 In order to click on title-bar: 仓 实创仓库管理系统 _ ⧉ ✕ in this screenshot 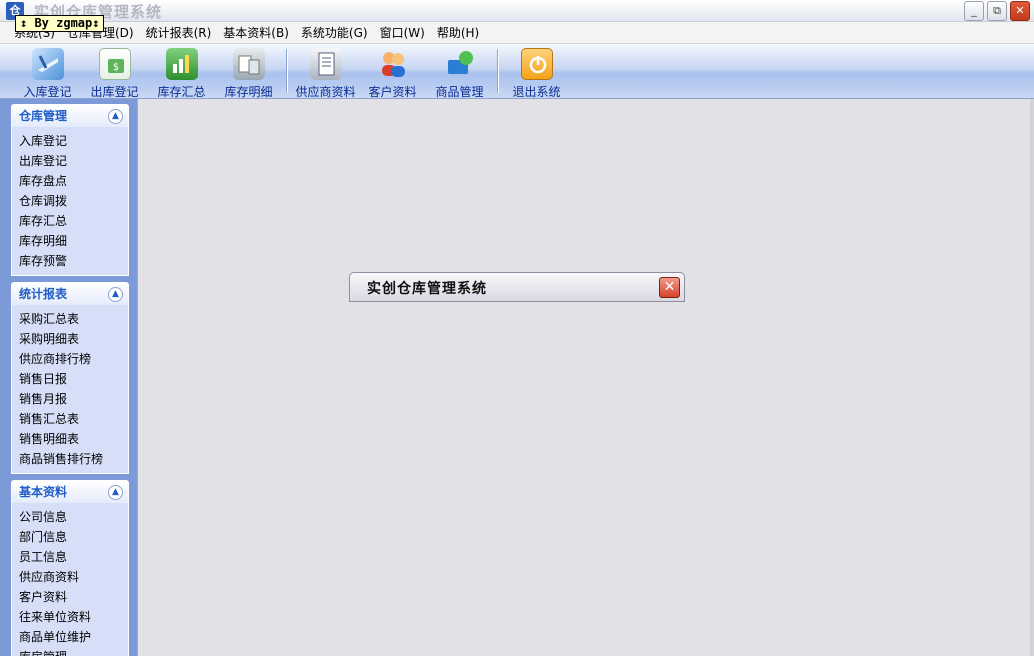, I will do `click(517, 11)`.